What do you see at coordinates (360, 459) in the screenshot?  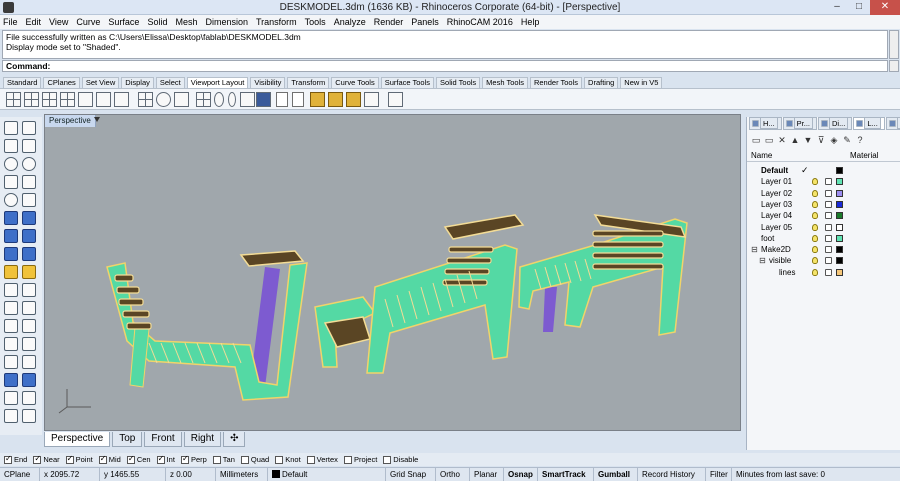 I see `osnap-project: Project` at bounding box center [360, 459].